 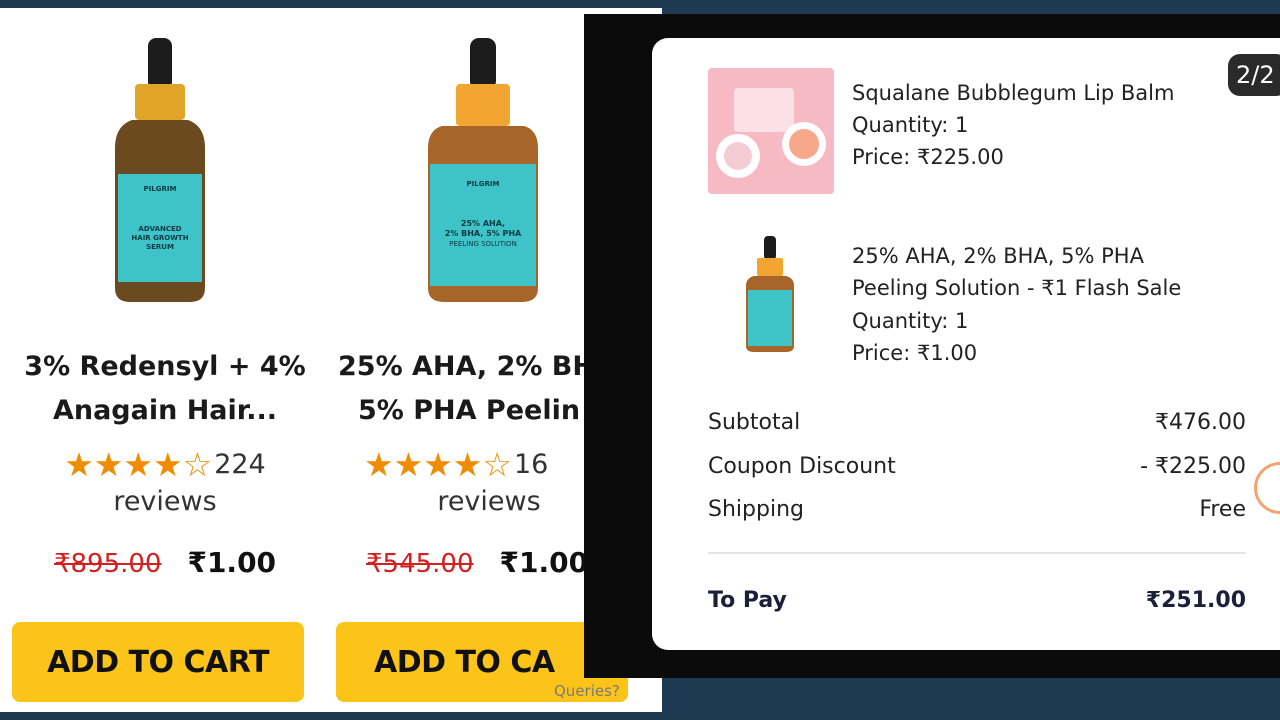 What do you see at coordinates (107, 564) in the screenshot?
I see `original-price: ₹895.00` at bounding box center [107, 564].